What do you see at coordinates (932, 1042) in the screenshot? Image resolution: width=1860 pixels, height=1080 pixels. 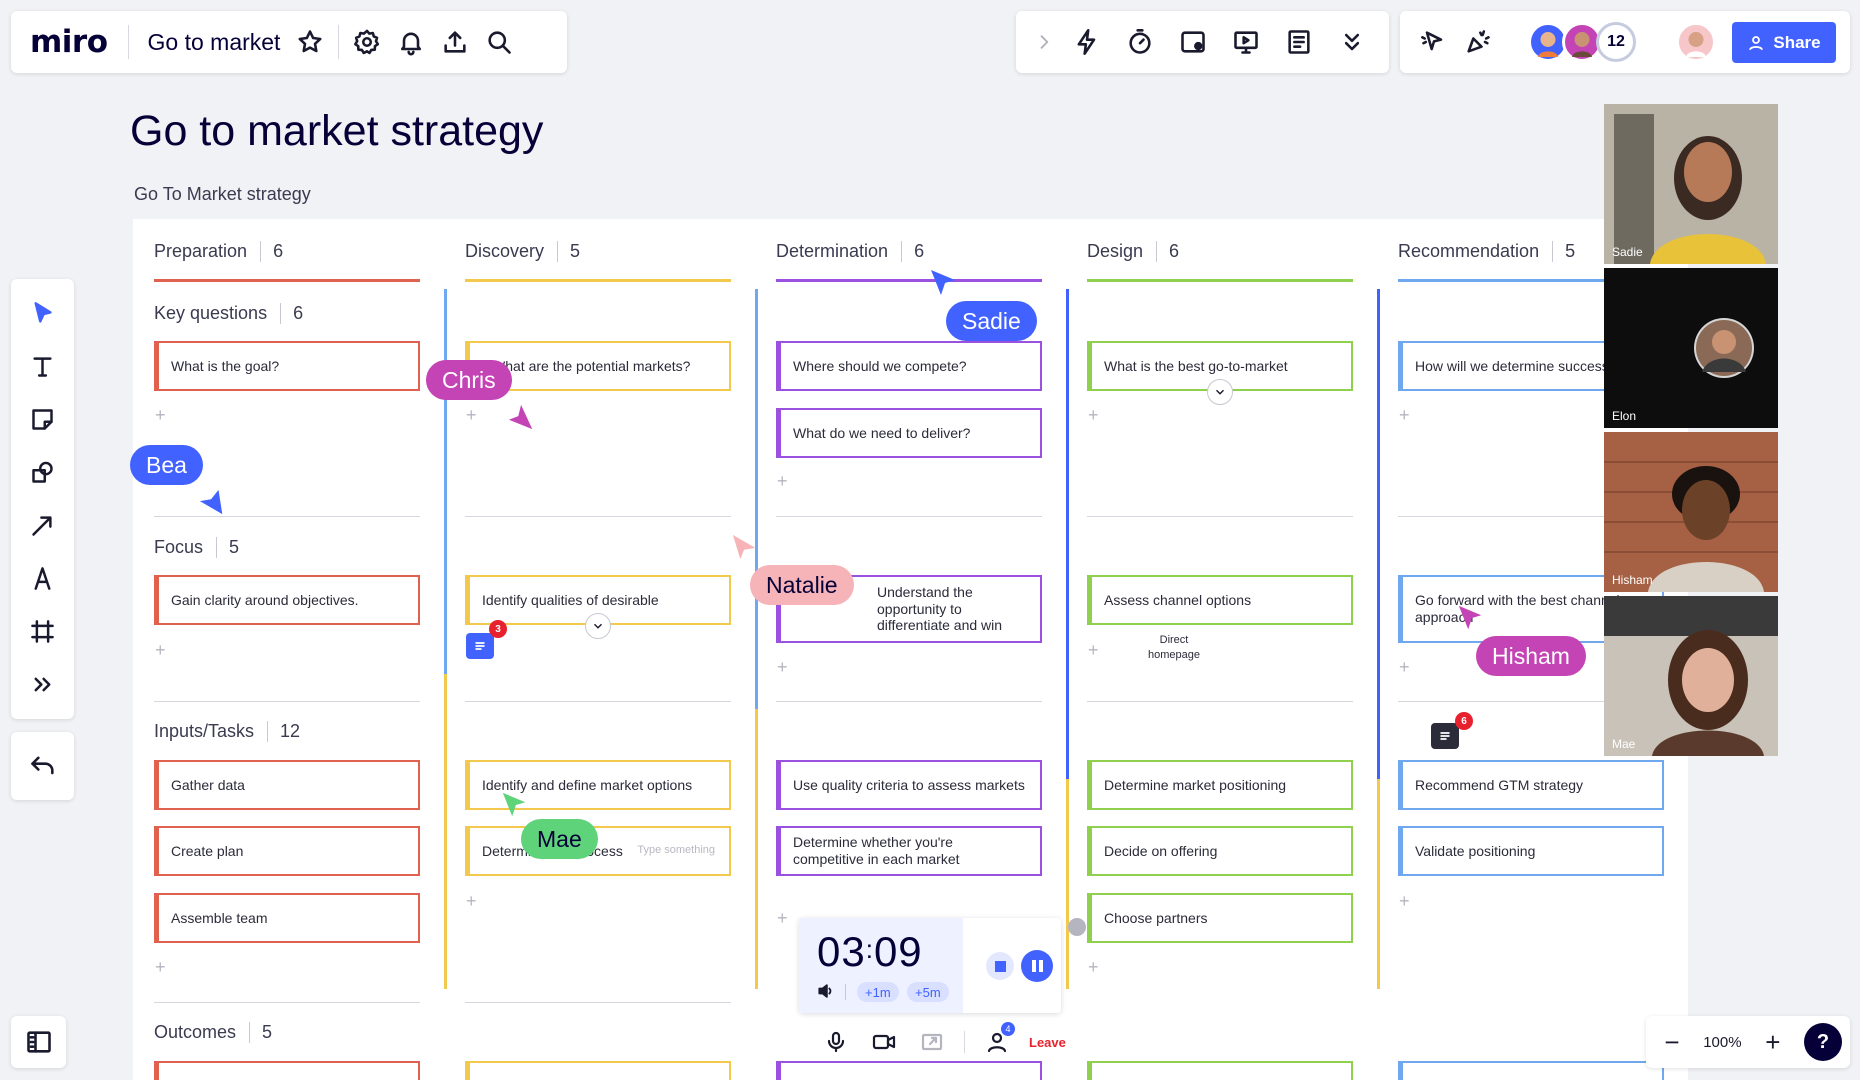 I see `screen-share-icon` at bounding box center [932, 1042].